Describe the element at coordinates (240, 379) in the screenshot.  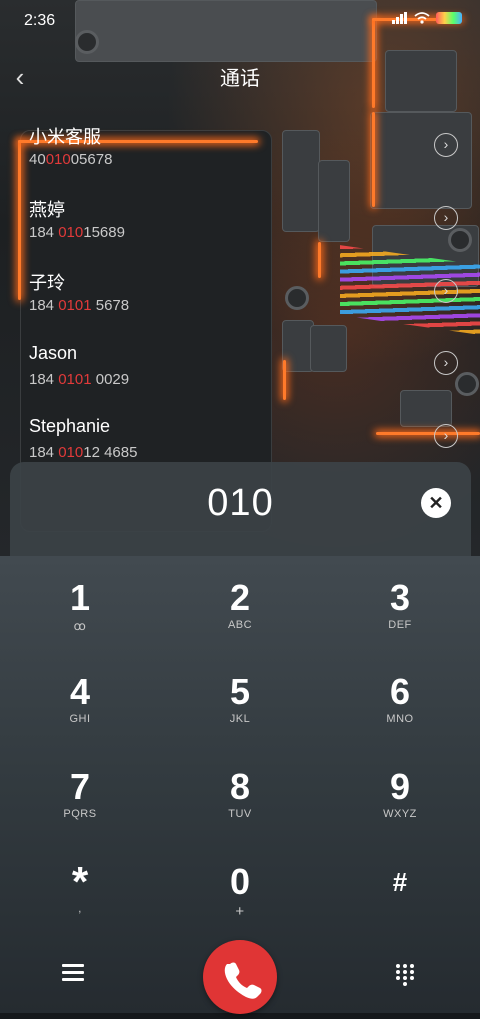
I see `contact-row: Jason 184 0101 0029 ›` at that location.